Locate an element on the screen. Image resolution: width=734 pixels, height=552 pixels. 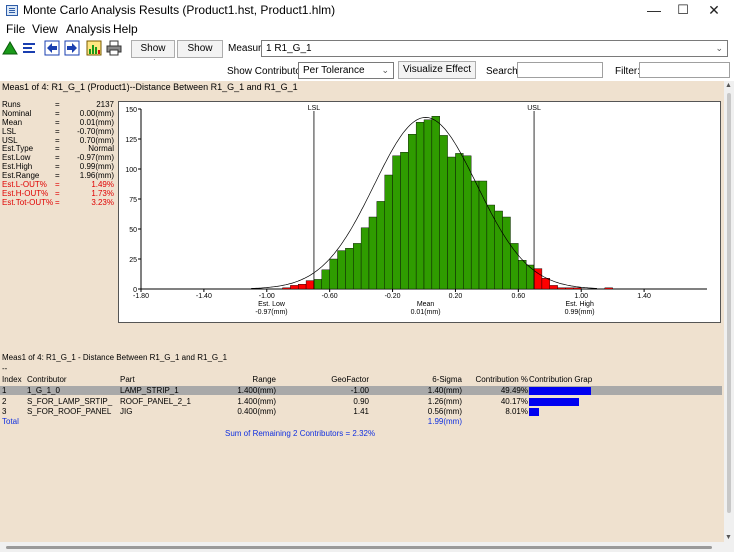
menu-bar: File View Analysis Help is located at coordinates (367, 30).